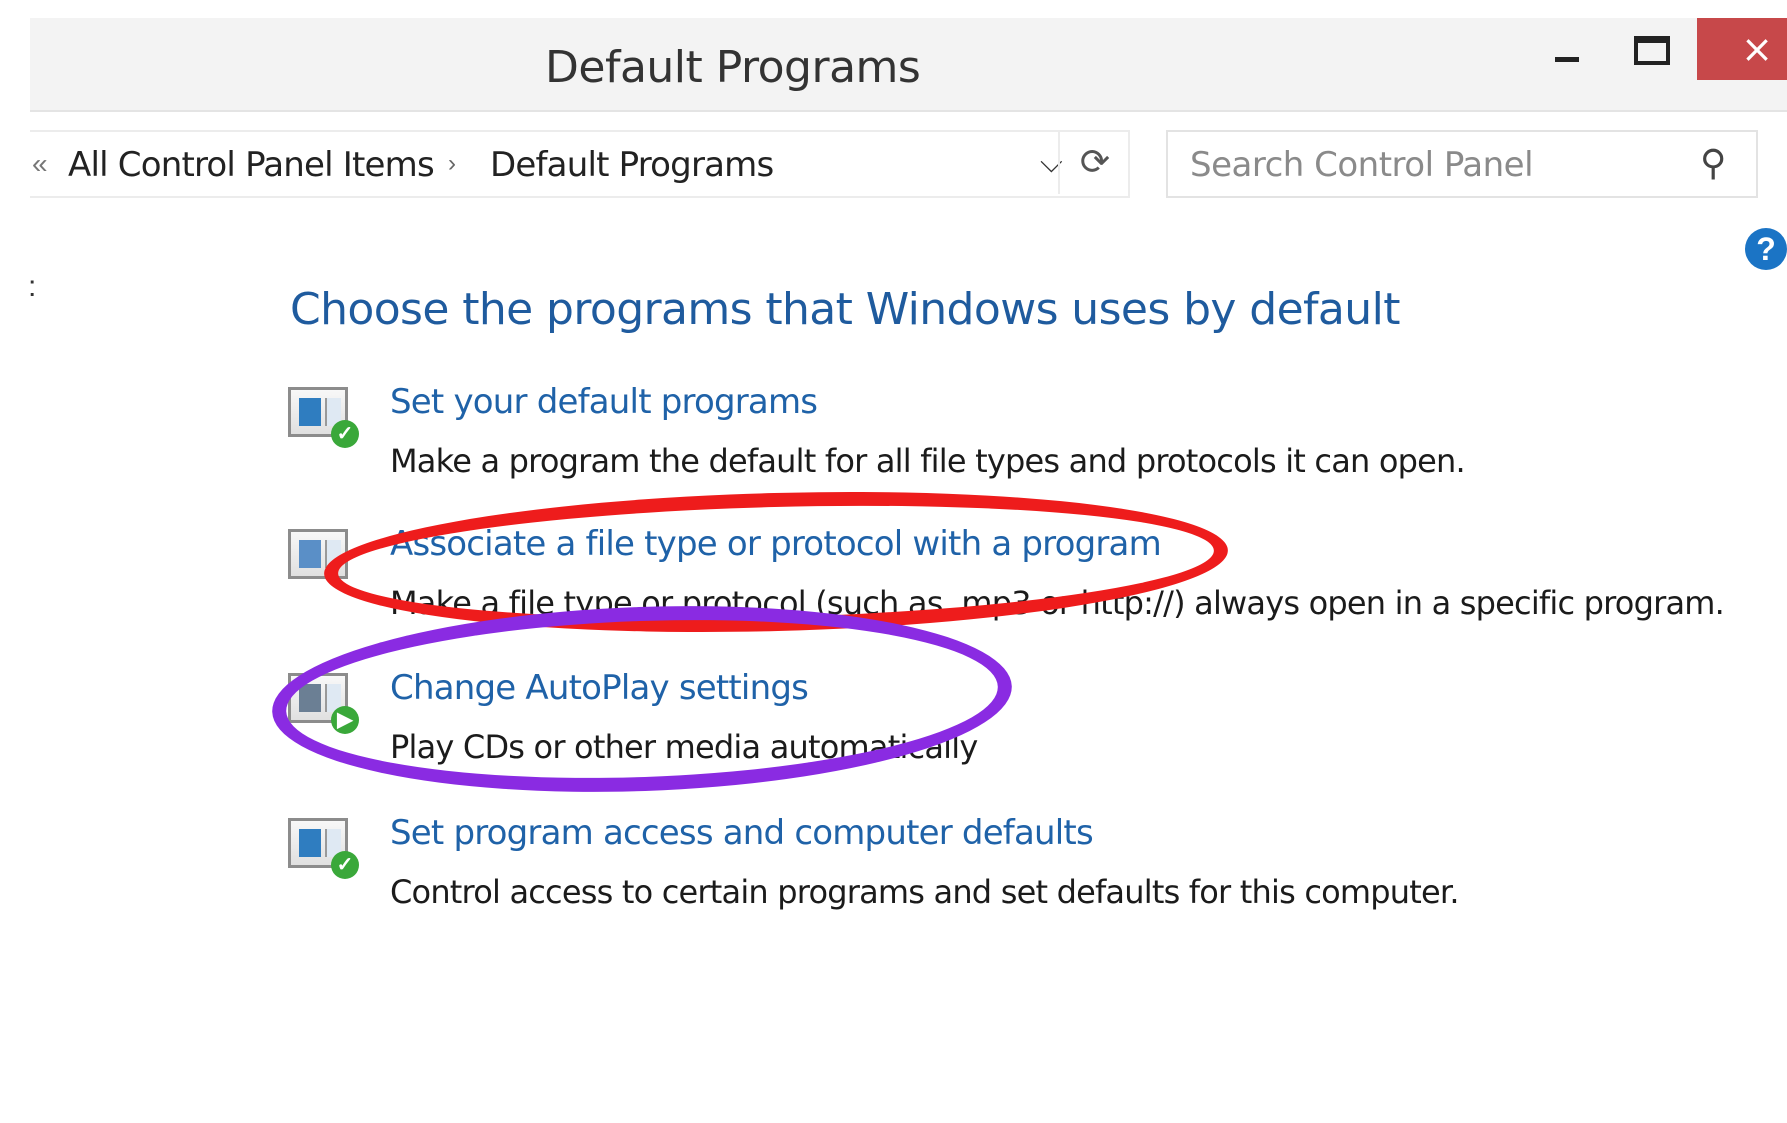 The image size is (1787, 1123). I want to click on change-autoplay-settings-link: Change AutoPlay settings, so click(599, 688).